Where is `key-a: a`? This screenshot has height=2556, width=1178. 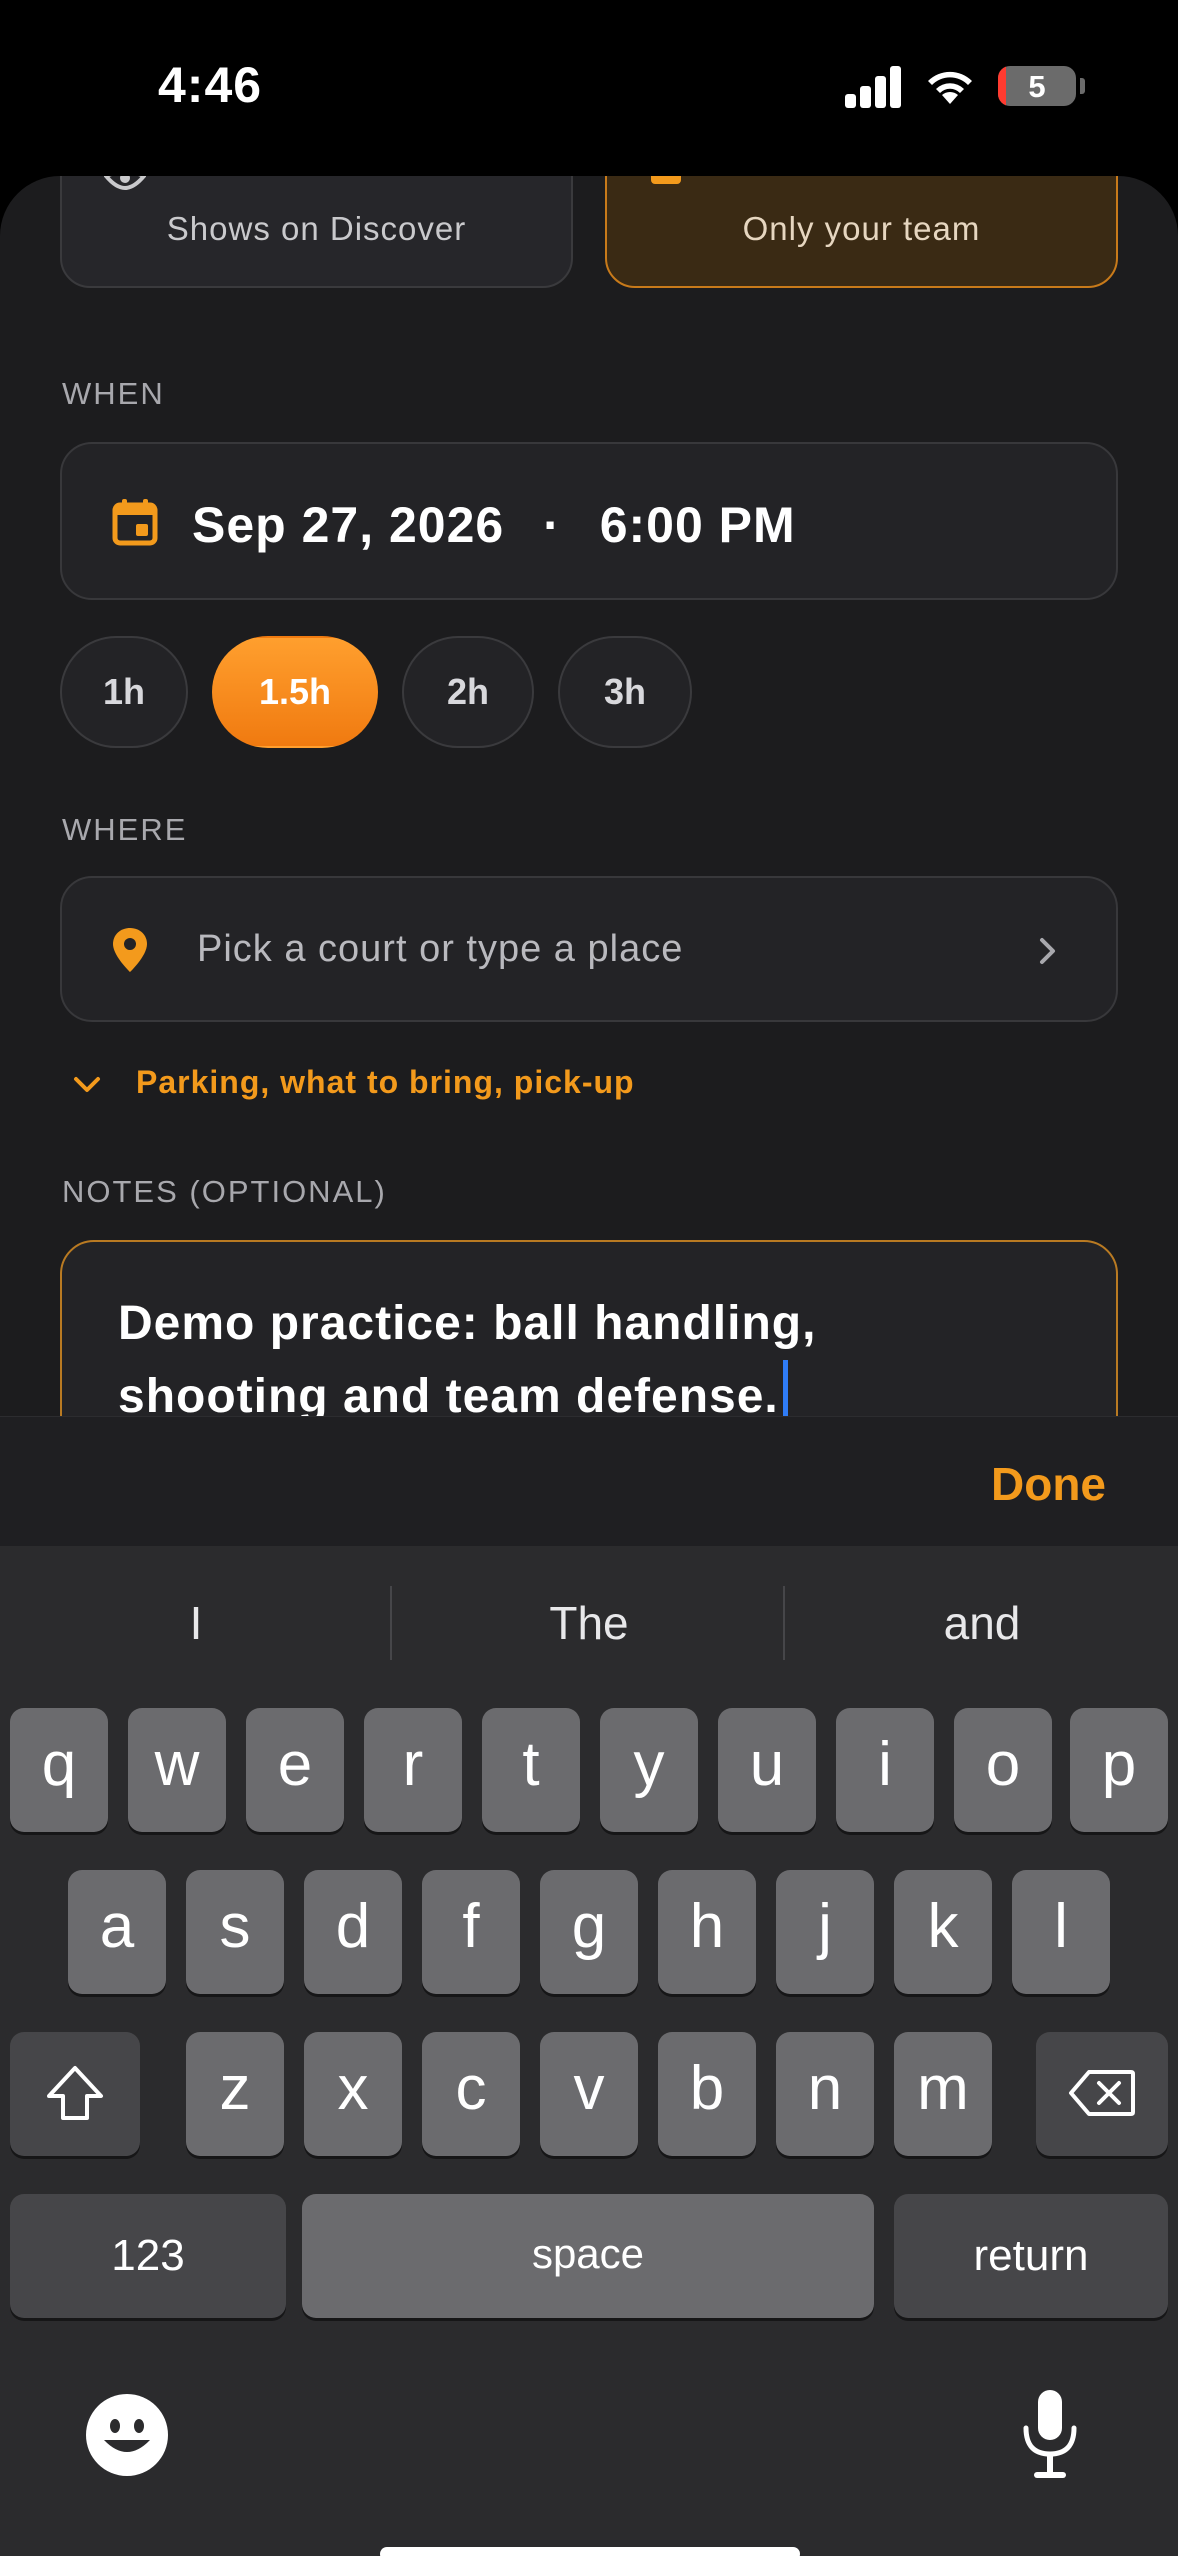
key-a: a is located at coordinates (117, 1932).